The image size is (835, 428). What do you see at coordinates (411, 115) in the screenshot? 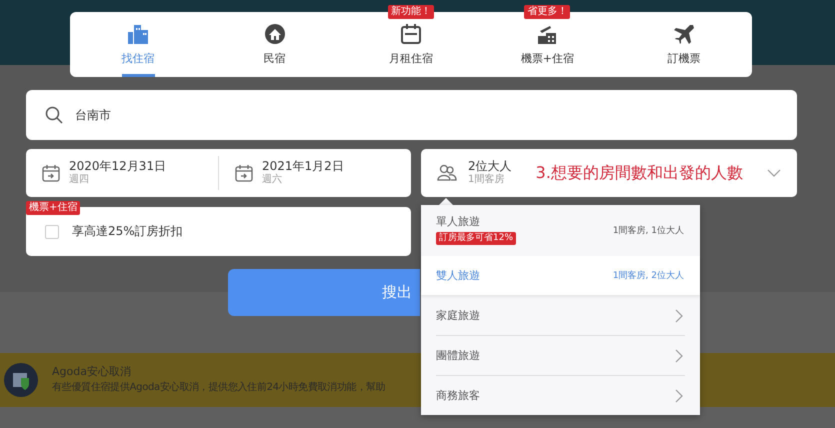
I see `search-field: 台南市` at bounding box center [411, 115].